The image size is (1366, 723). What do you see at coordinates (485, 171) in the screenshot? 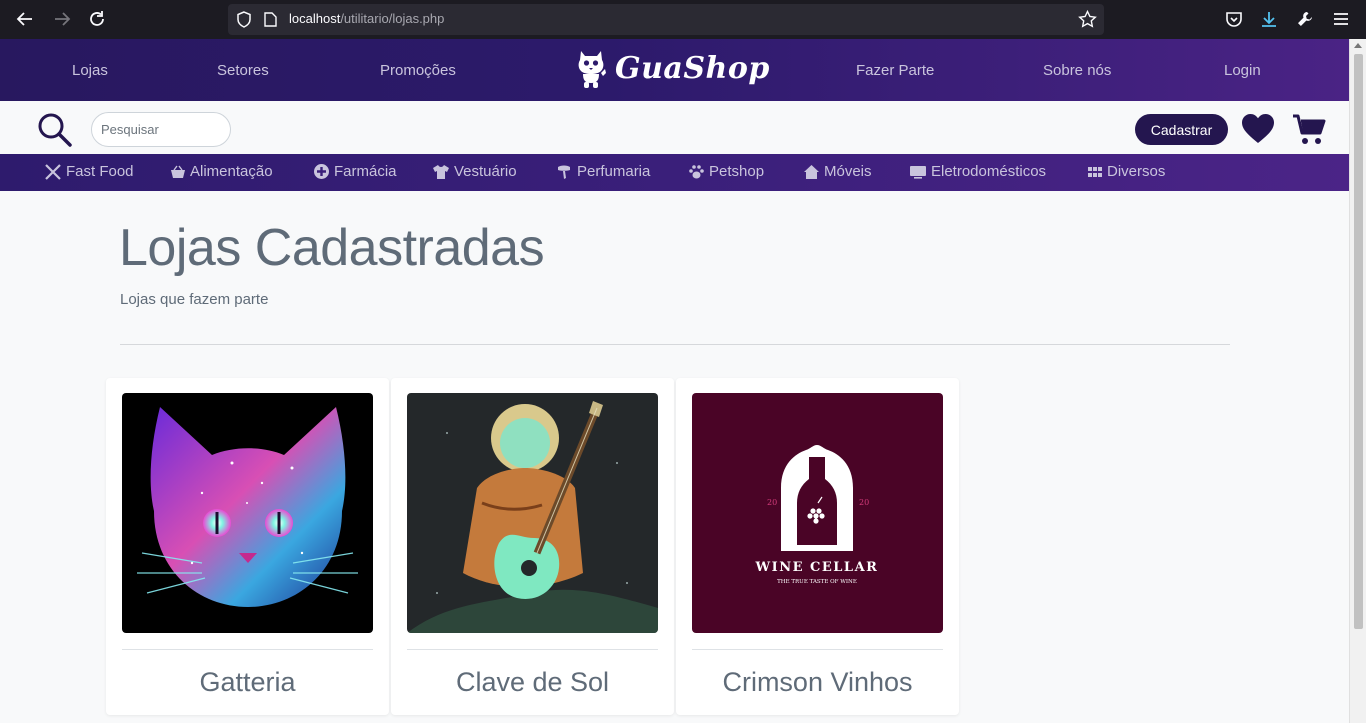
I see `category-label: Vestuário` at bounding box center [485, 171].